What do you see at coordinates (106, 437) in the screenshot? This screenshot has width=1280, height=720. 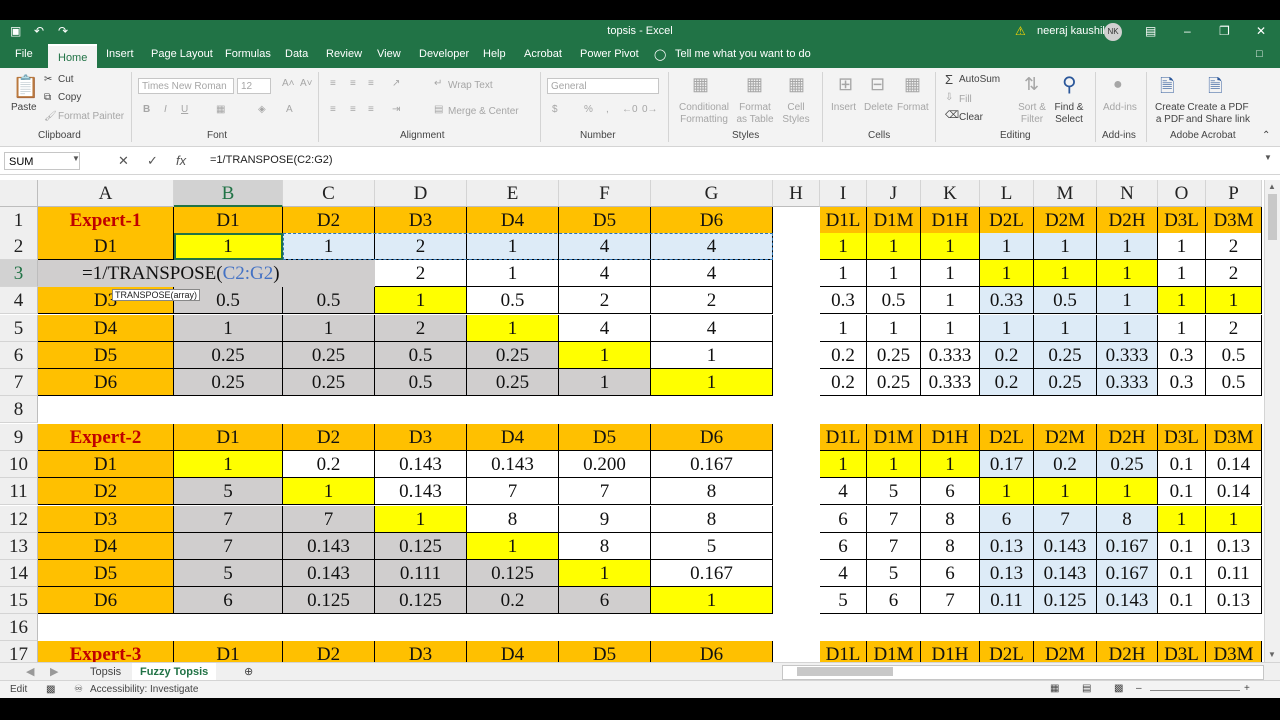 I see `cell-a9: Expert-2` at bounding box center [106, 437].